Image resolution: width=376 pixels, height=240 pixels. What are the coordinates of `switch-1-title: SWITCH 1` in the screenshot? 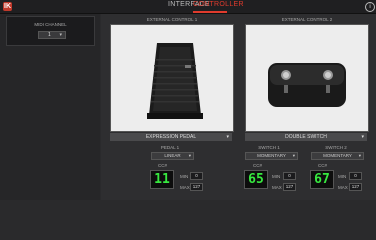 It's located at (269, 147).